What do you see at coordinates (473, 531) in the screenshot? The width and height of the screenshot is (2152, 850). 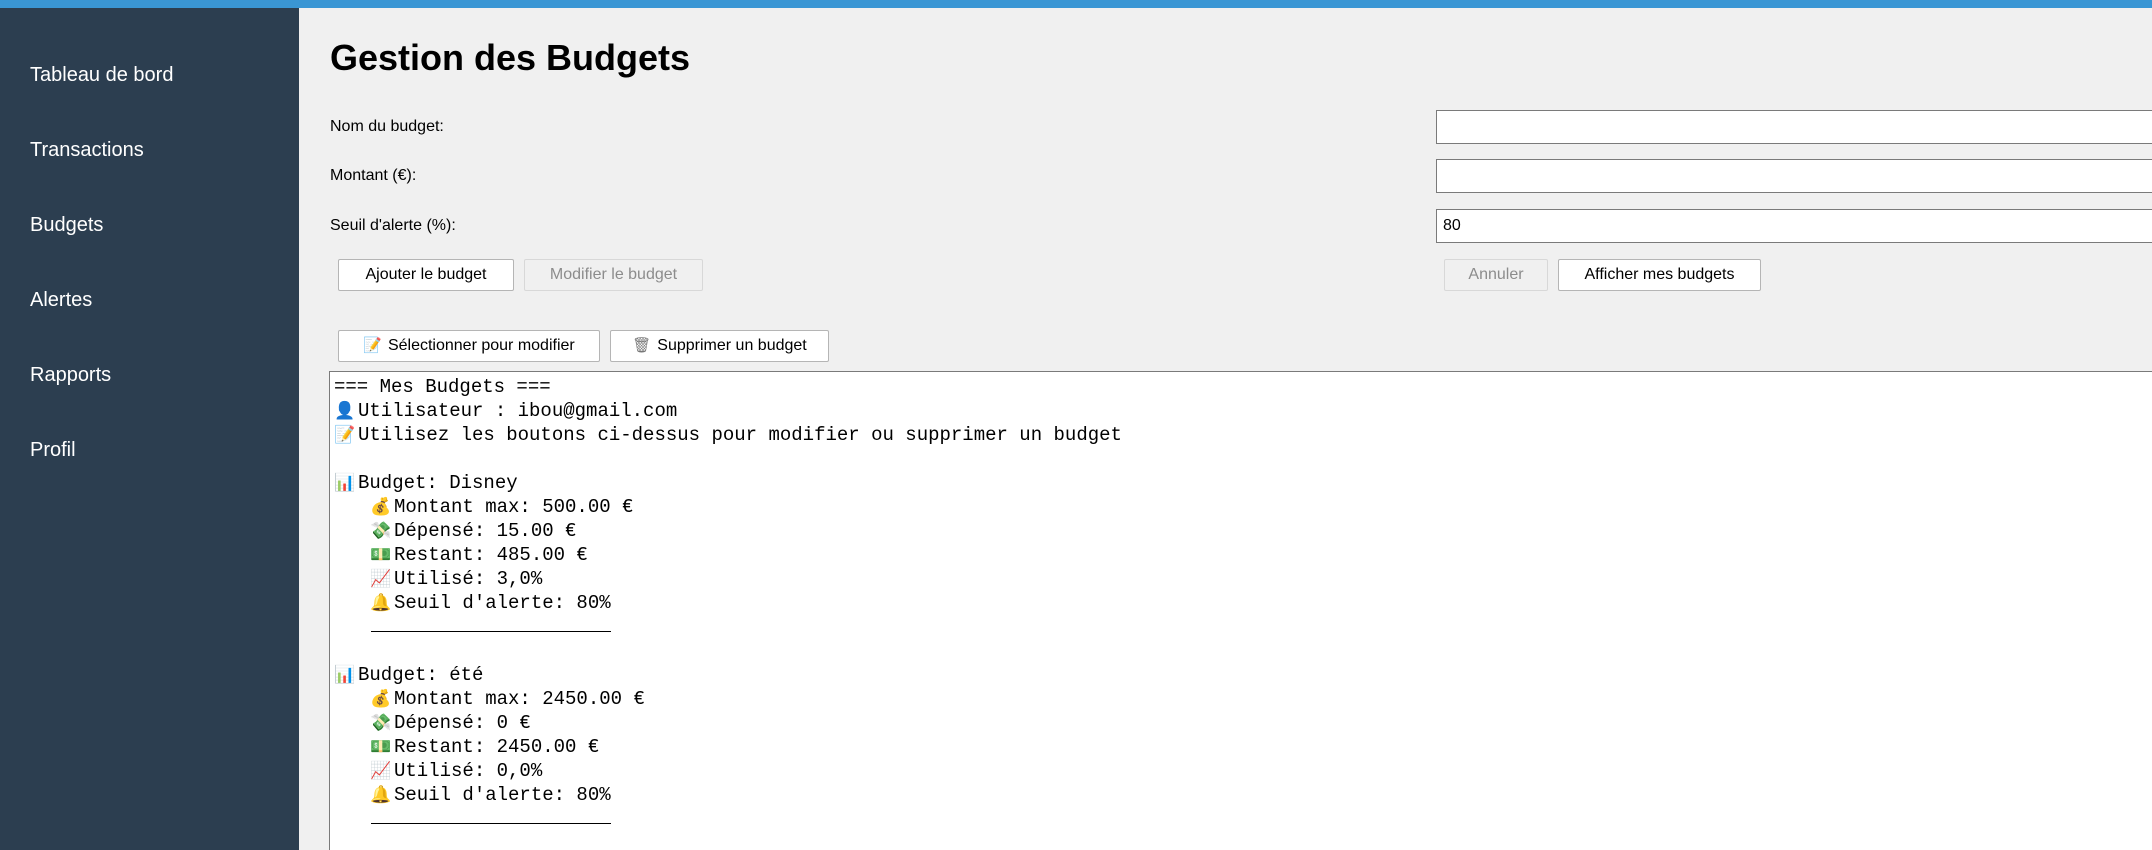 I see `budget-spent-line: 💸 Dépensé: 15.00 €` at bounding box center [473, 531].